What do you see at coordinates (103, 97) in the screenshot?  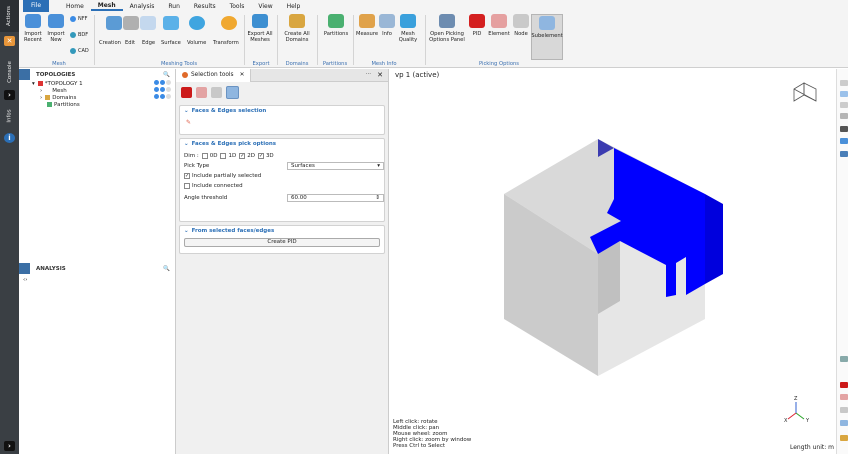 I see `tree-item: › Domains` at bounding box center [103, 97].